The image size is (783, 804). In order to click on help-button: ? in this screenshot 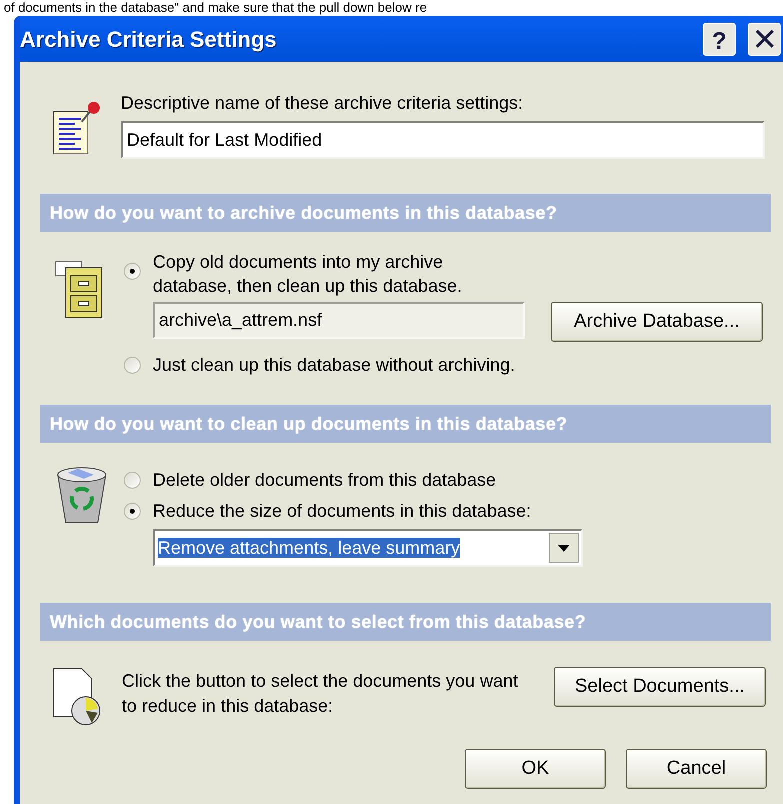, I will do `click(719, 39)`.